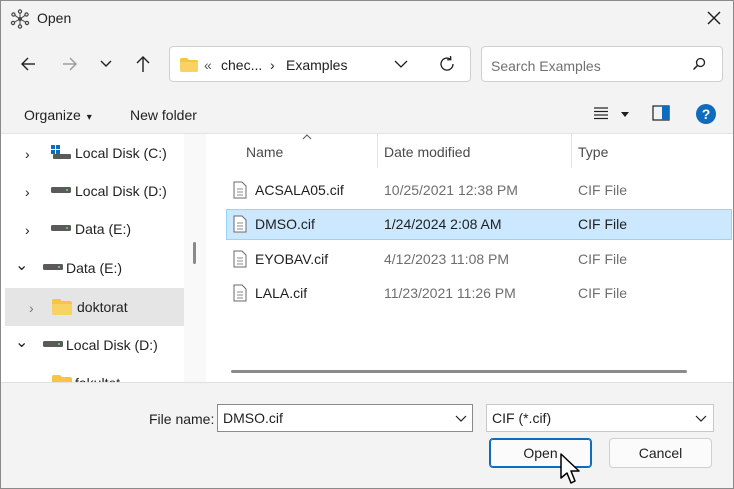 The image size is (734, 489). What do you see at coordinates (121, 153) in the screenshot?
I see `tree-item-label: Local Disk (C:)` at bounding box center [121, 153].